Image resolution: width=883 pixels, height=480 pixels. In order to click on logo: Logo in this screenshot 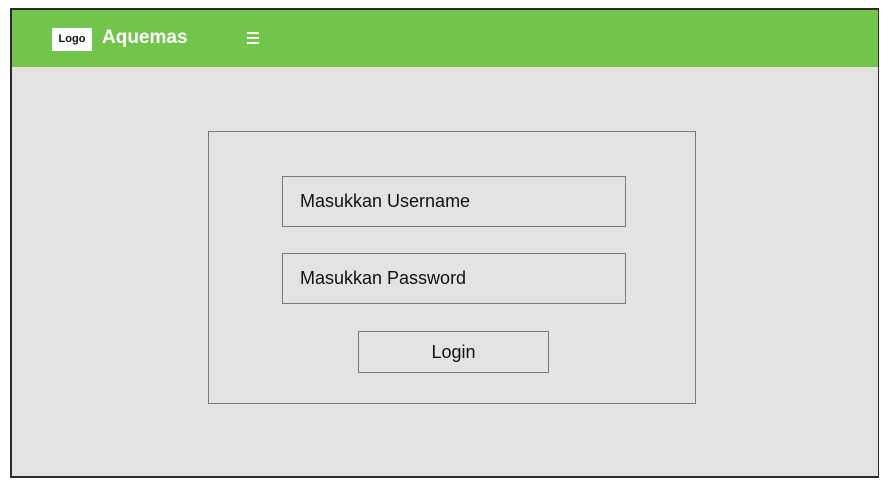, I will do `click(72, 39)`.